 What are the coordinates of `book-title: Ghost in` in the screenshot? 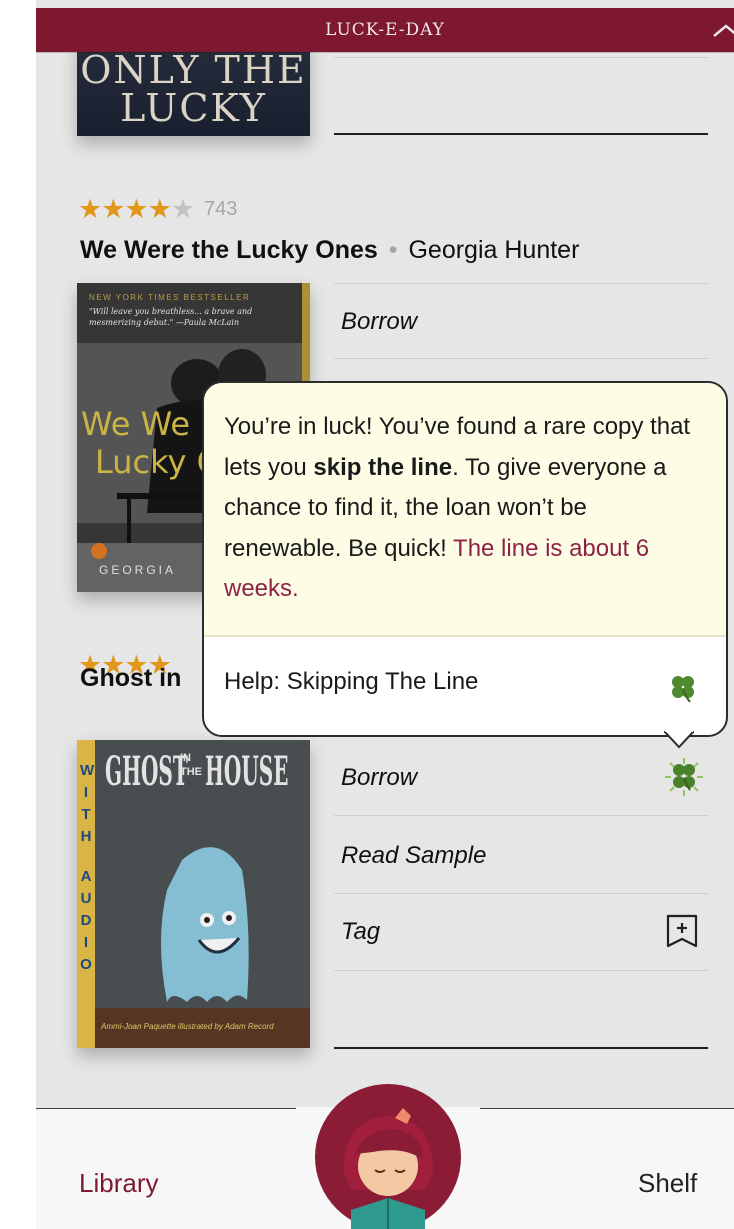 It's located at (131, 678).